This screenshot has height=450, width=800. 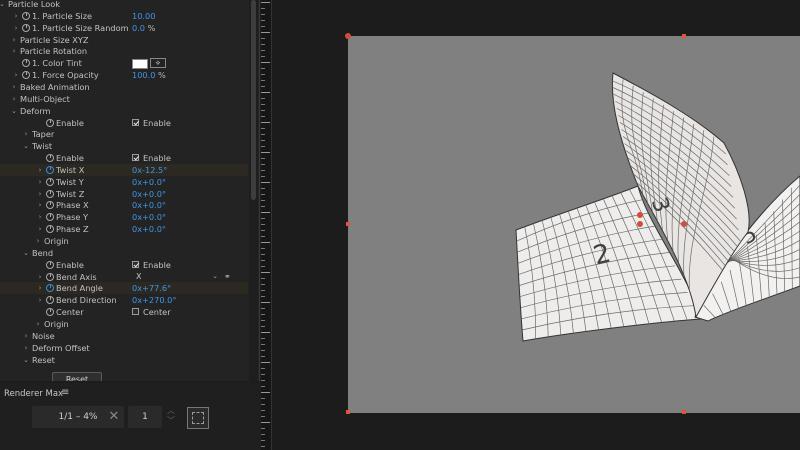 I want to click on eyedropper-icon: ⟡, so click(x=158, y=63).